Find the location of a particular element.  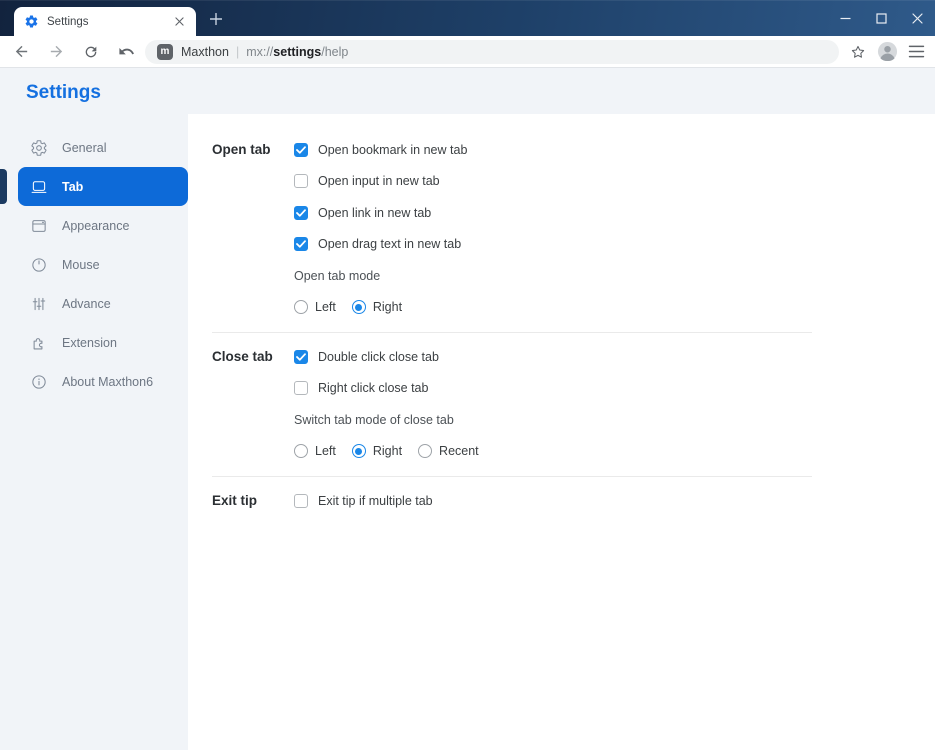

maxthon-logo-icon: m is located at coordinates (165, 51).